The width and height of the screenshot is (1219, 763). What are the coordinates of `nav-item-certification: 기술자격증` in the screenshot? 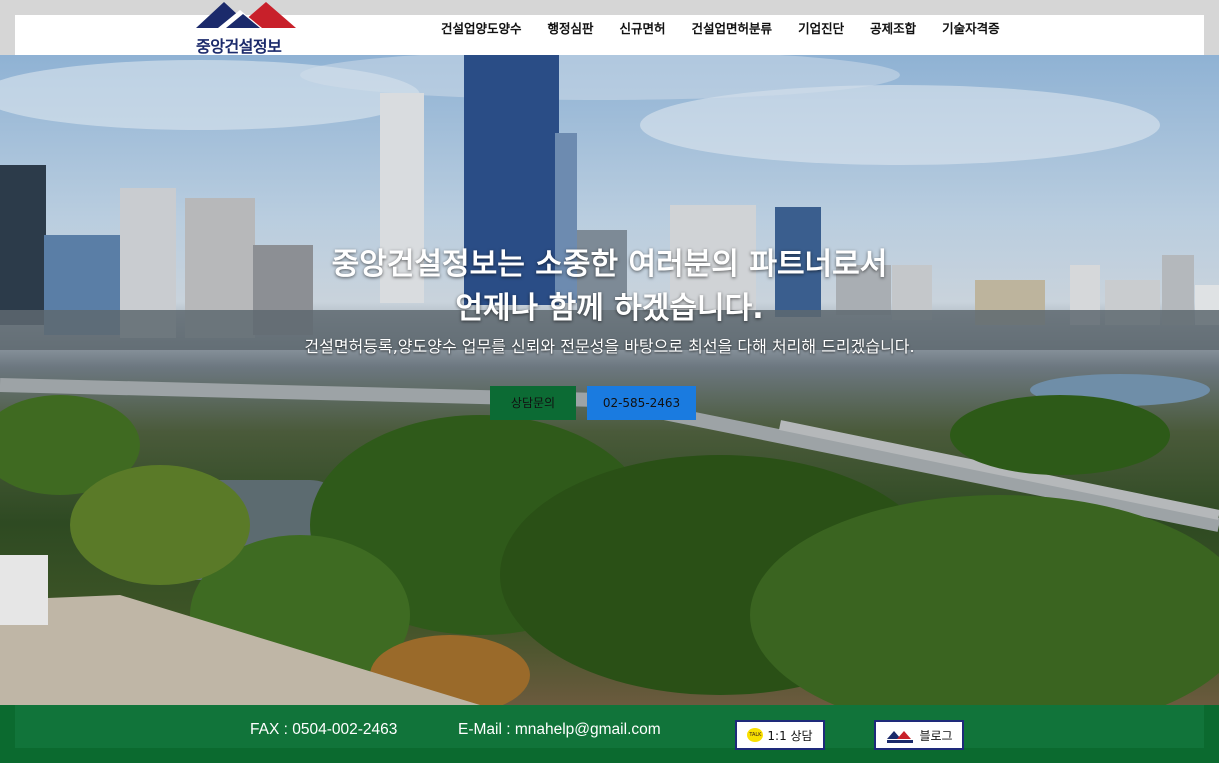 It's located at (971, 27).